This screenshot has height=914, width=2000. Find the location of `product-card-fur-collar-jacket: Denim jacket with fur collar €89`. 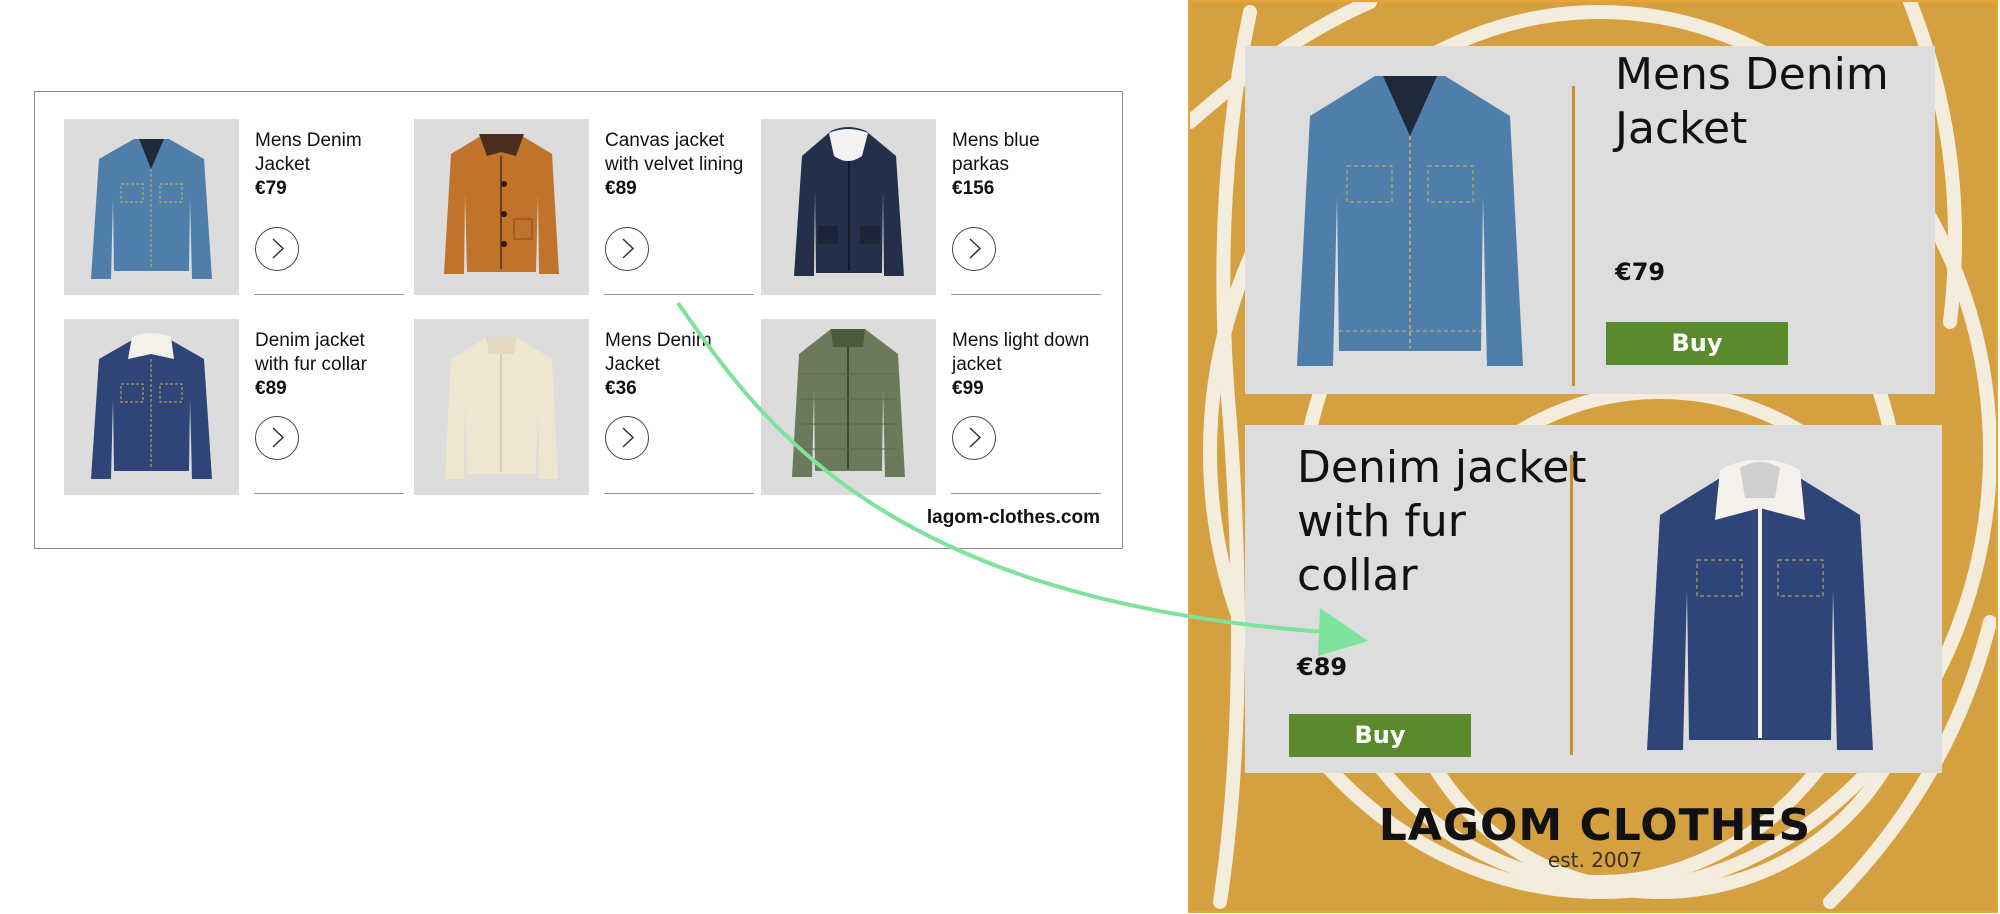

product-card-fur-collar-jacket: Denim jacket with fur collar €89 is located at coordinates (234, 407).